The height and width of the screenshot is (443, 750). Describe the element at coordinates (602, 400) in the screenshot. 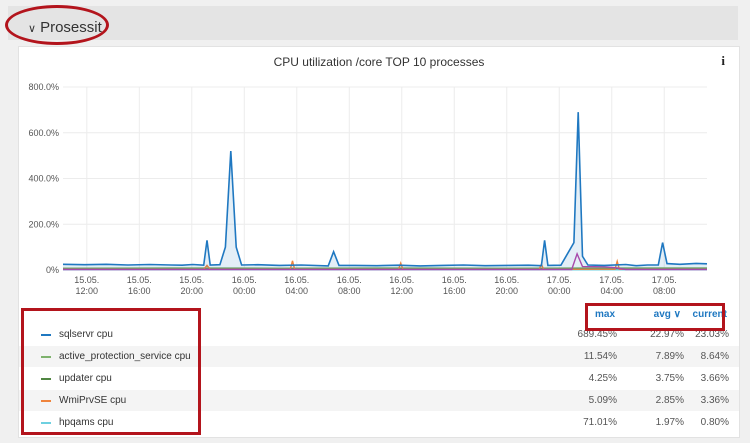

I see `legend-max-value: 5.09%` at that location.